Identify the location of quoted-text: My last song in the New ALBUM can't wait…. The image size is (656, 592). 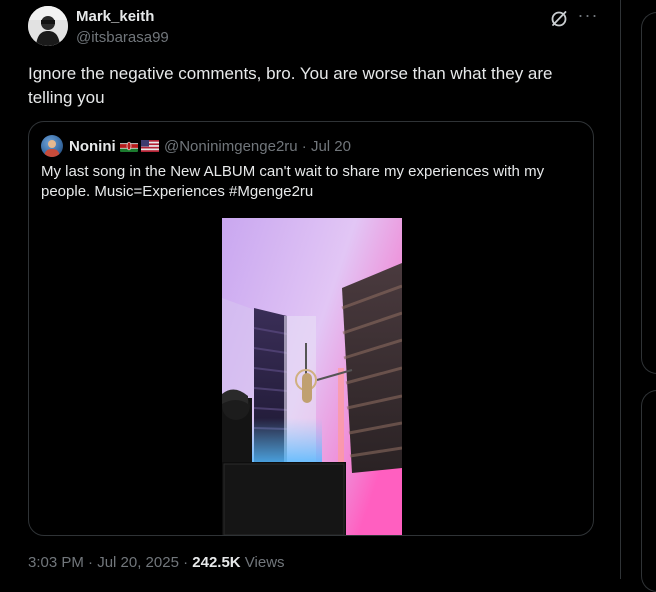
(293, 181).